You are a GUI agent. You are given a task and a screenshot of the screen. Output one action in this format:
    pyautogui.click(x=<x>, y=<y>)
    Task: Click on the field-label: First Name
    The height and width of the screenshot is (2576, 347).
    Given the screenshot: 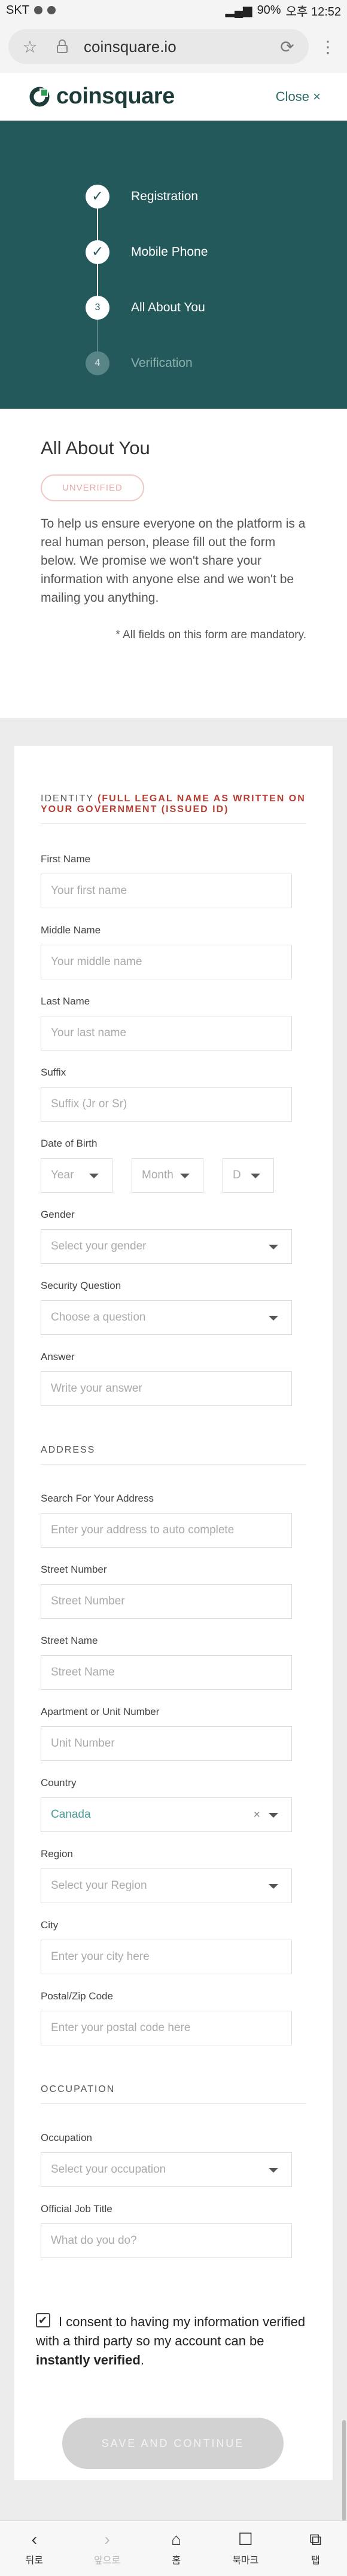 What is the action you would take?
    pyautogui.click(x=66, y=859)
    